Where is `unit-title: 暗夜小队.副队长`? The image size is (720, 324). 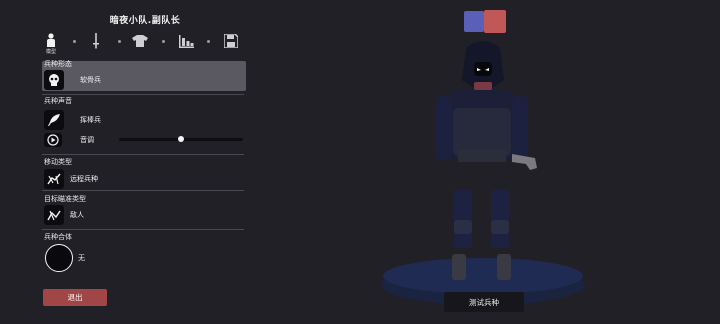
unit-title: 暗夜小队.副队长 is located at coordinates (145, 21).